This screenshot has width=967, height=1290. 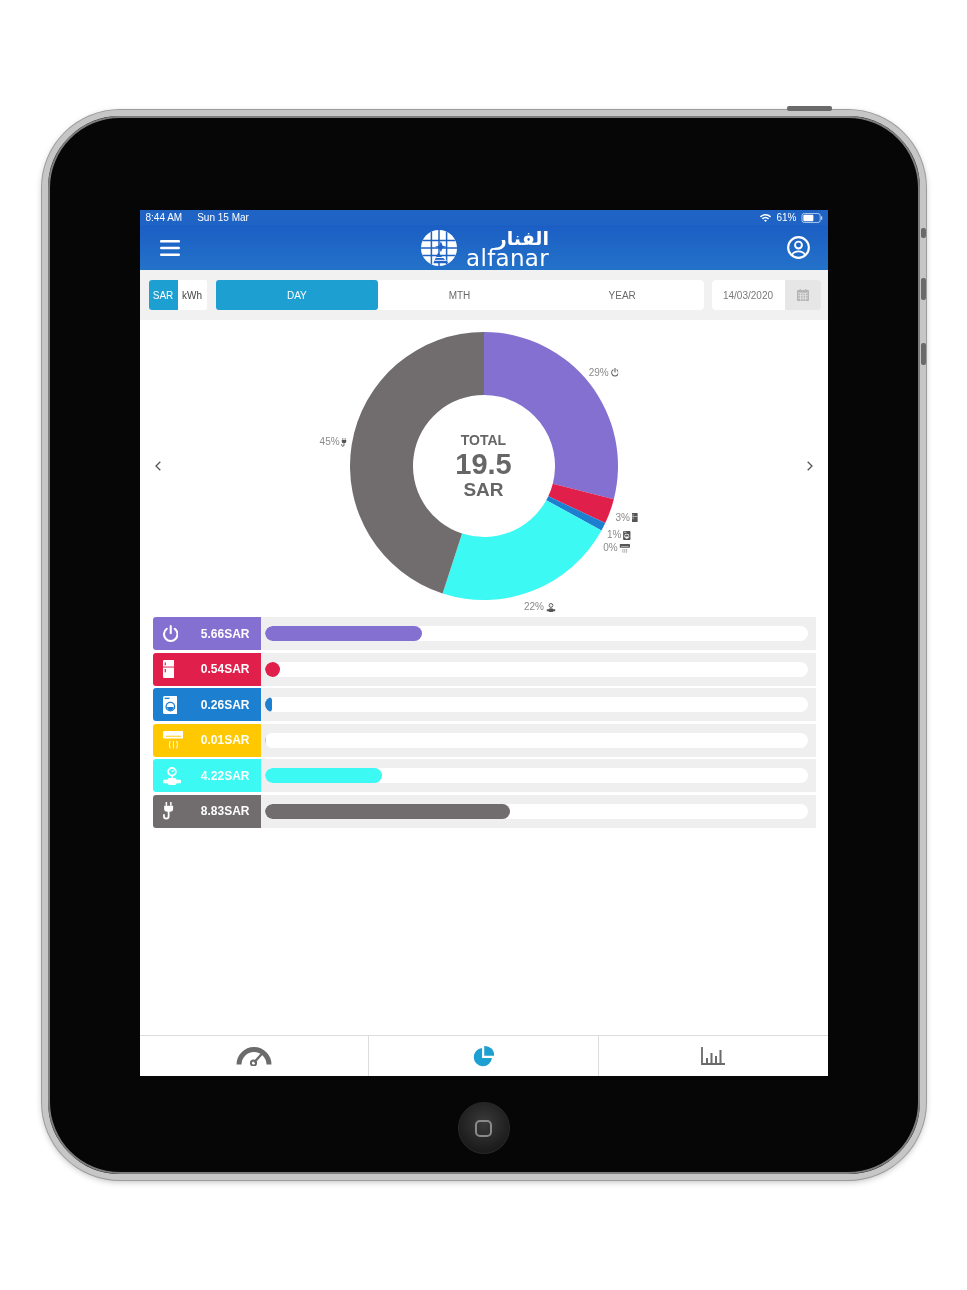 What do you see at coordinates (225, 775) in the screenshot?
I see `cost-value: 4.22SAR` at bounding box center [225, 775].